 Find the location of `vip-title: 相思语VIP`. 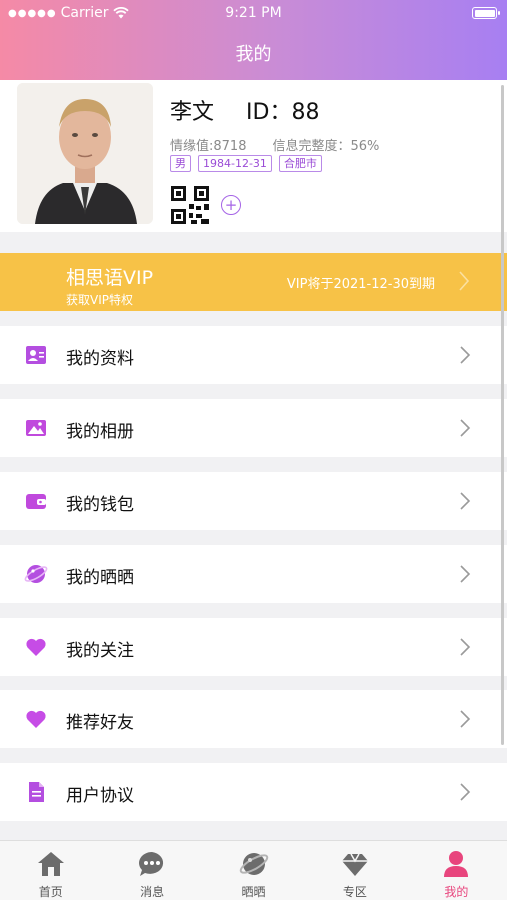

vip-title: 相思语VIP is located at coordinates (110, 278).